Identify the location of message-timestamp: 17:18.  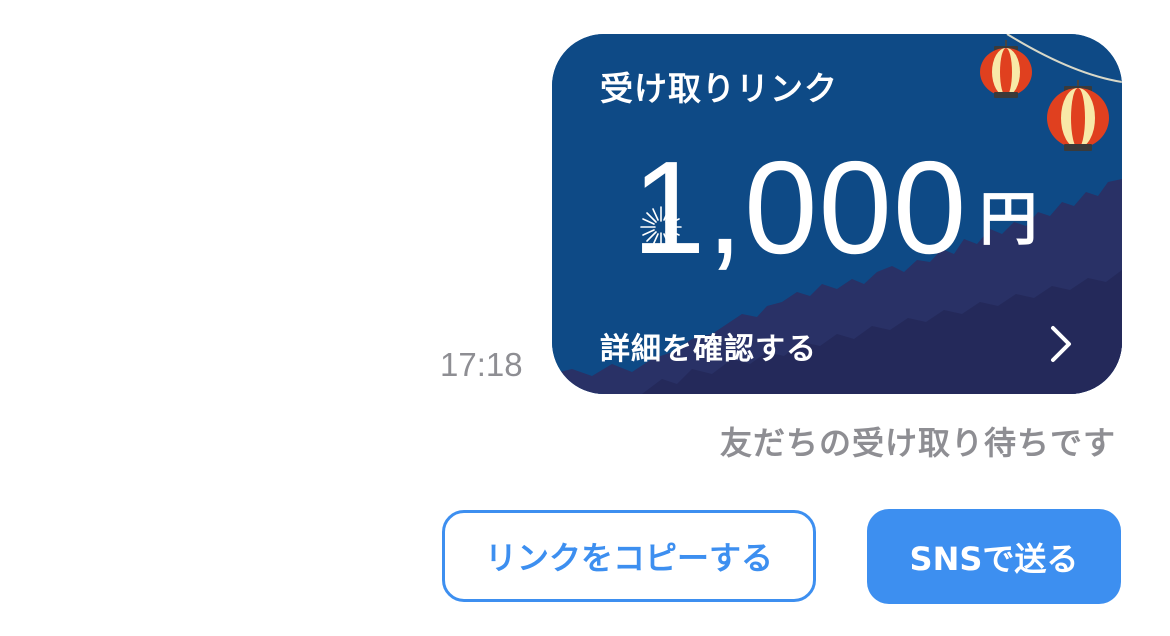
(481, 364).